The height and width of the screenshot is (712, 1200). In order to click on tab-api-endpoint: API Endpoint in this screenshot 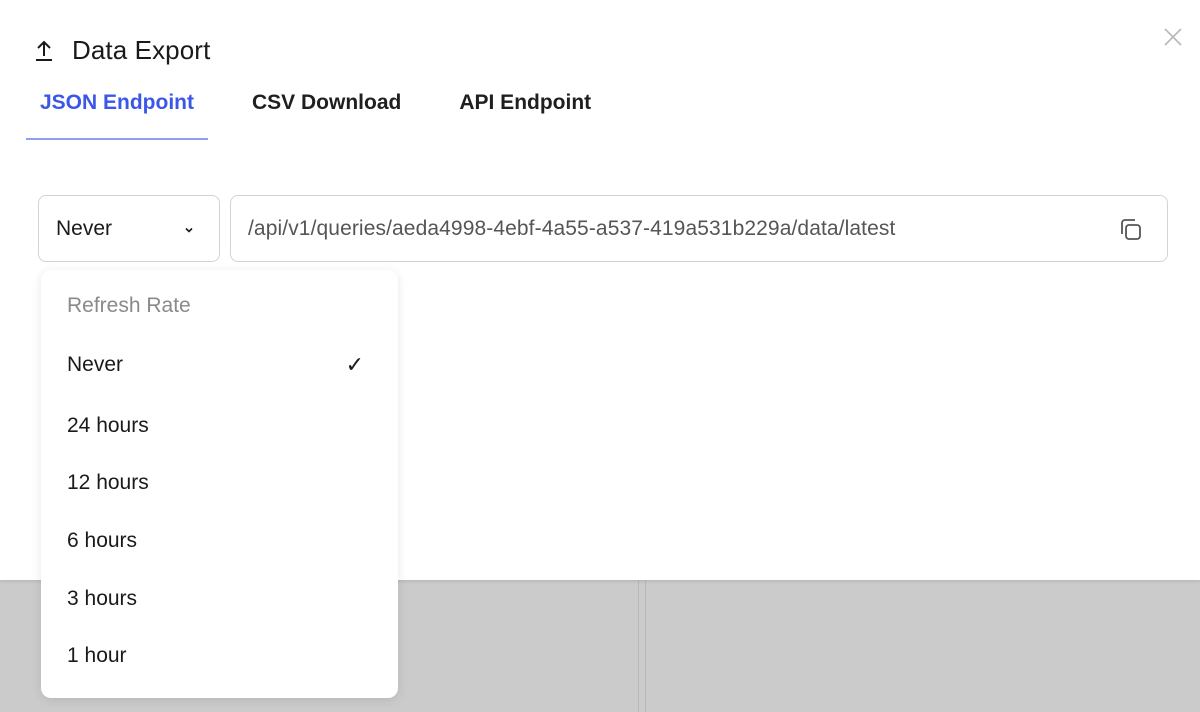, I will do `click(525, 110)`.